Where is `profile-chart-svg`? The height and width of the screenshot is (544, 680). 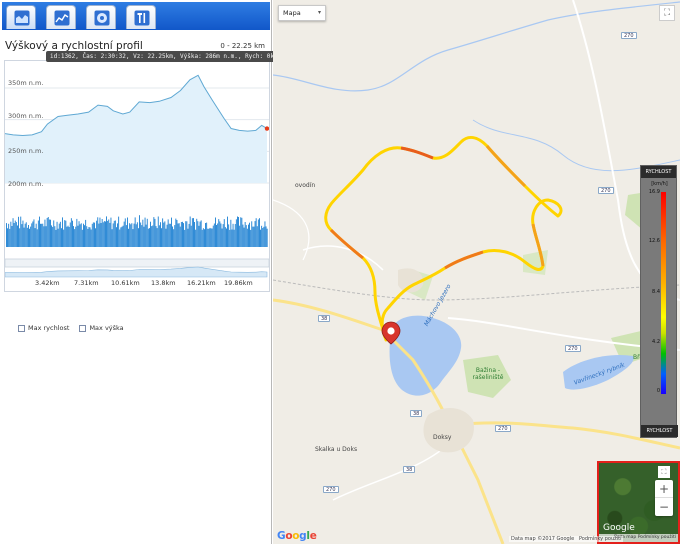 profile-chart-svg is located at coordinates (137, 176).